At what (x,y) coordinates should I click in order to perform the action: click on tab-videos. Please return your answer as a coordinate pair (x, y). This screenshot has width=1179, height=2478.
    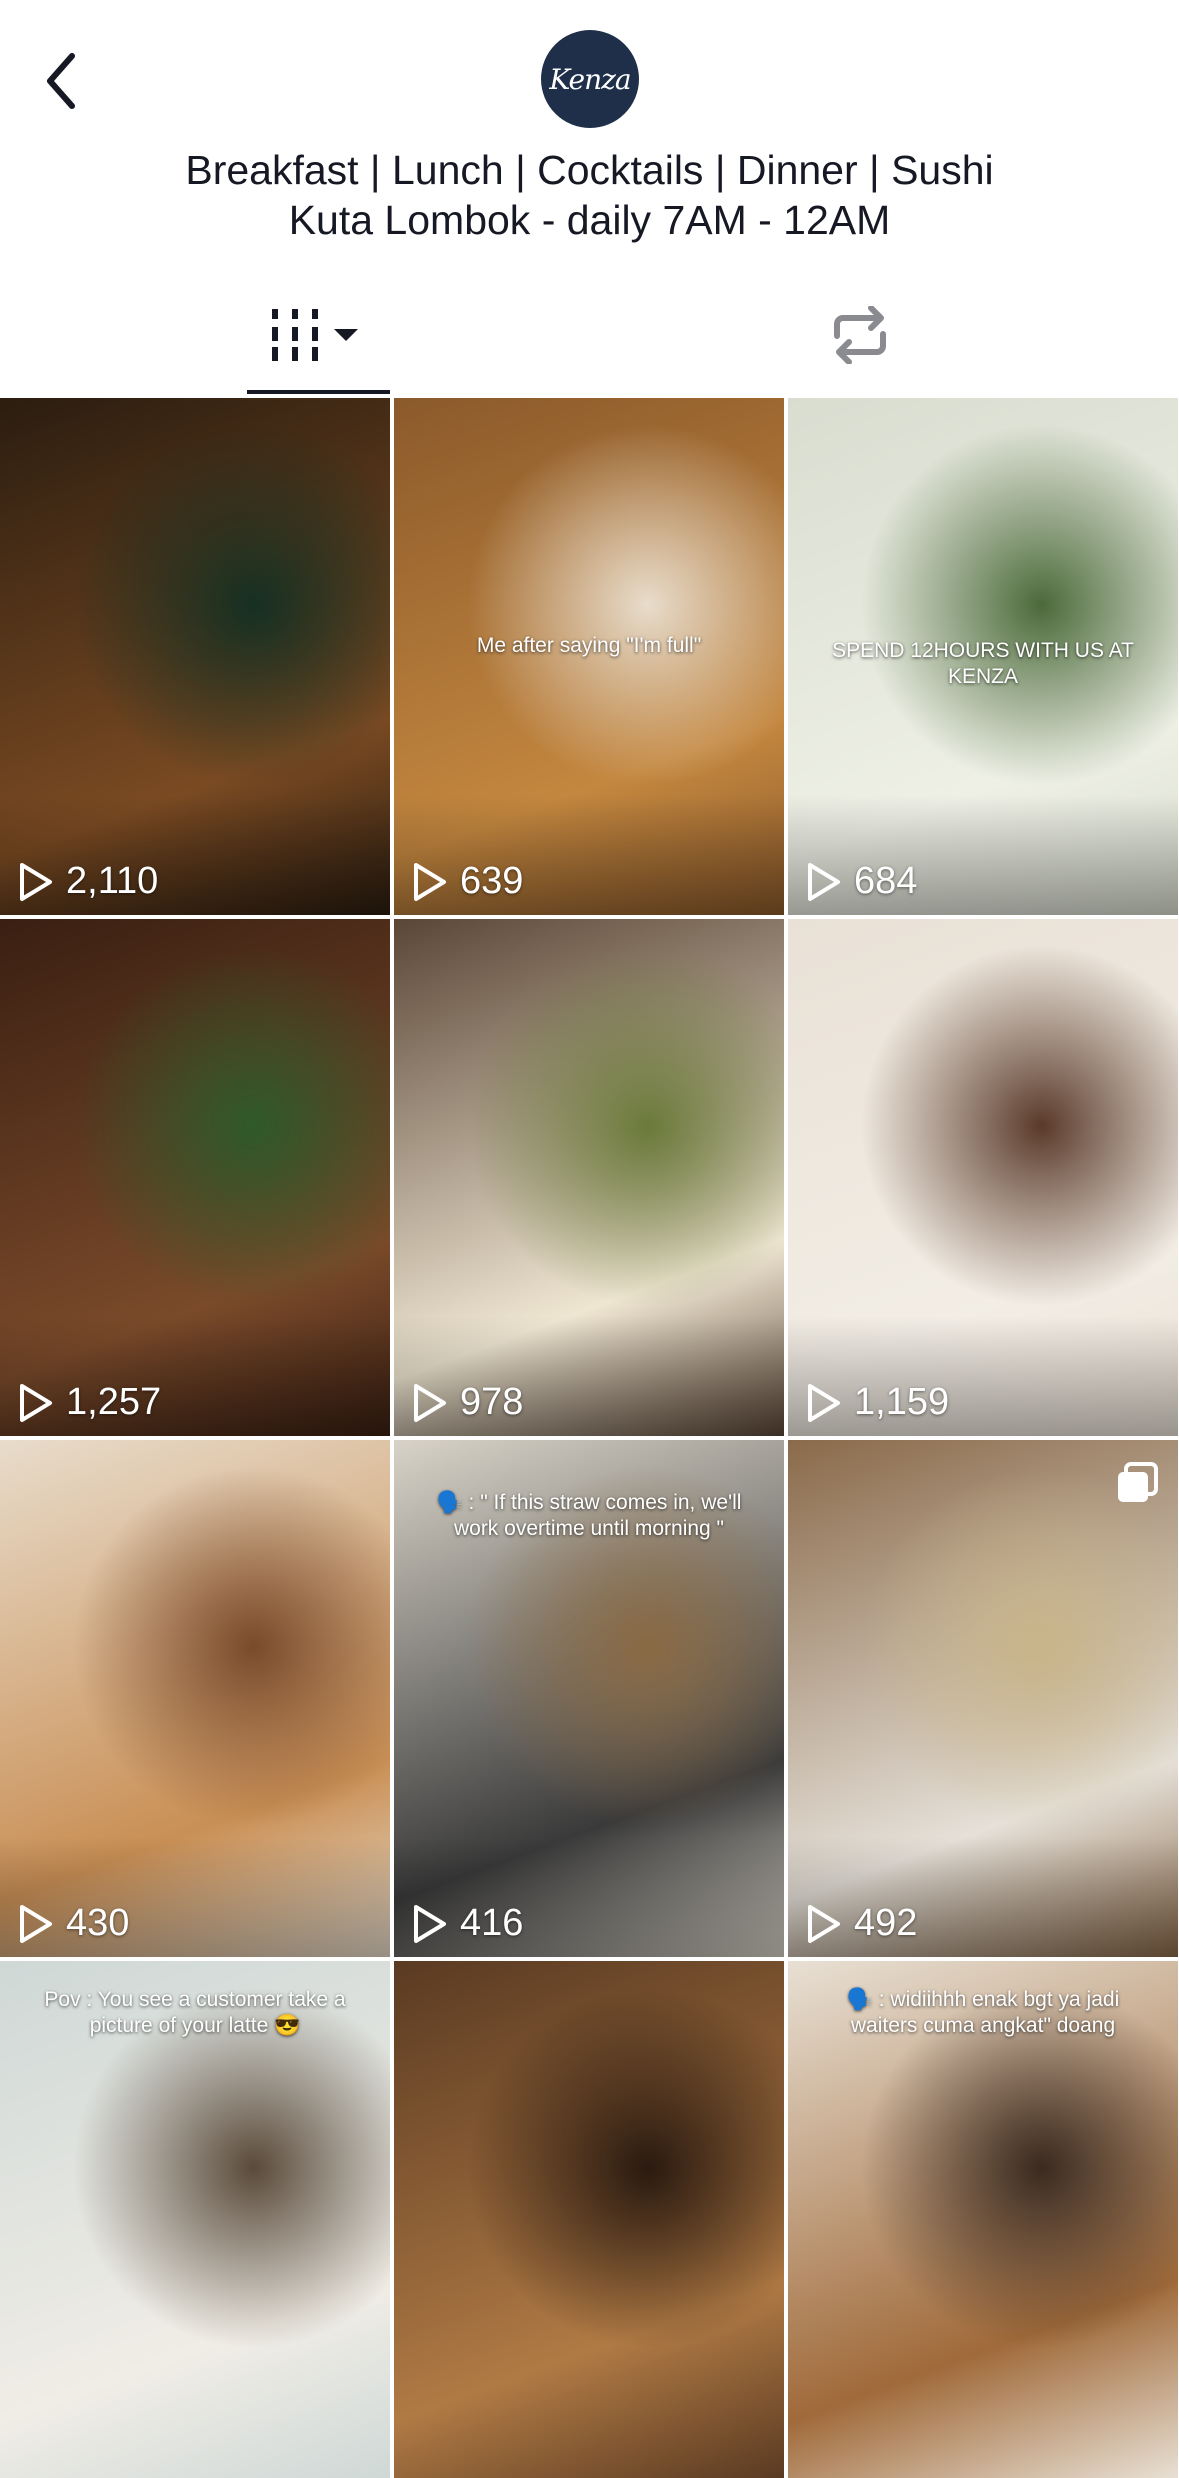
    Looking at the image, I should click on (318, 335).